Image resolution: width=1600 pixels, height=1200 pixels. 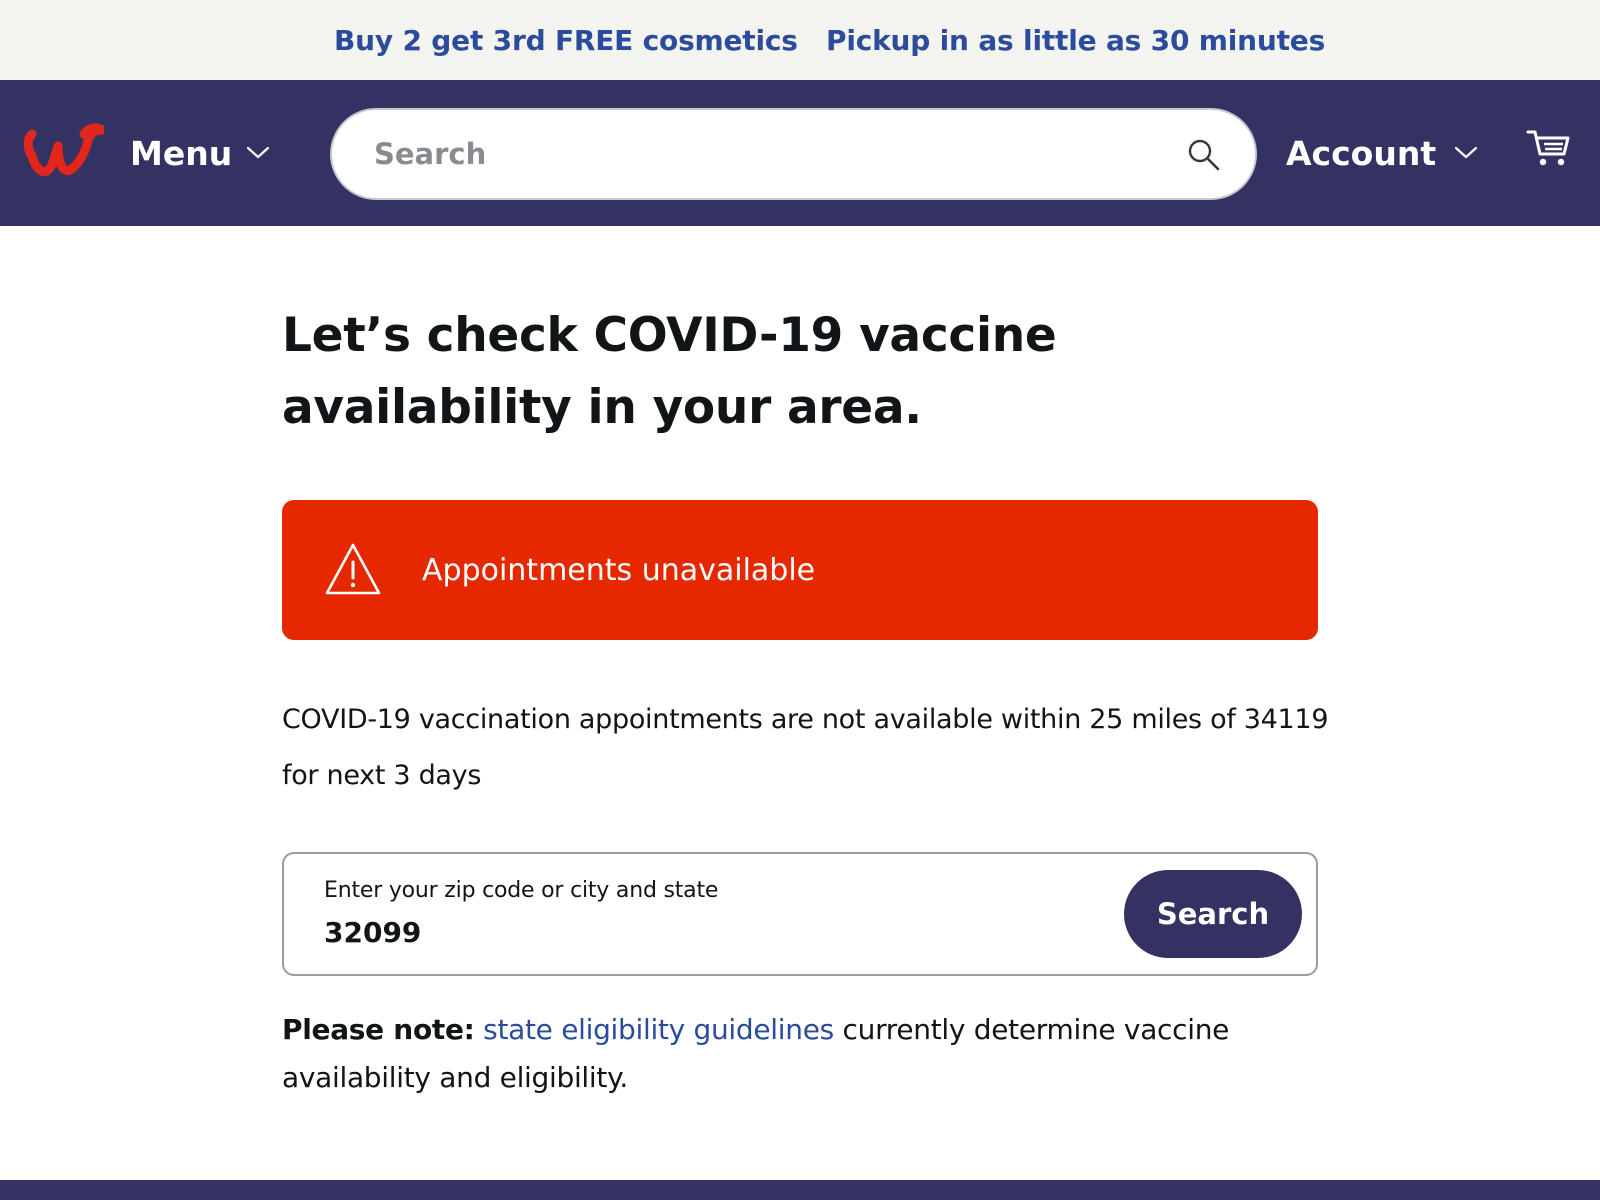 What do you see at coordinates (1548, 148) in the screenshot?
I see `cart-icon` at bounding box center [1548, 148].